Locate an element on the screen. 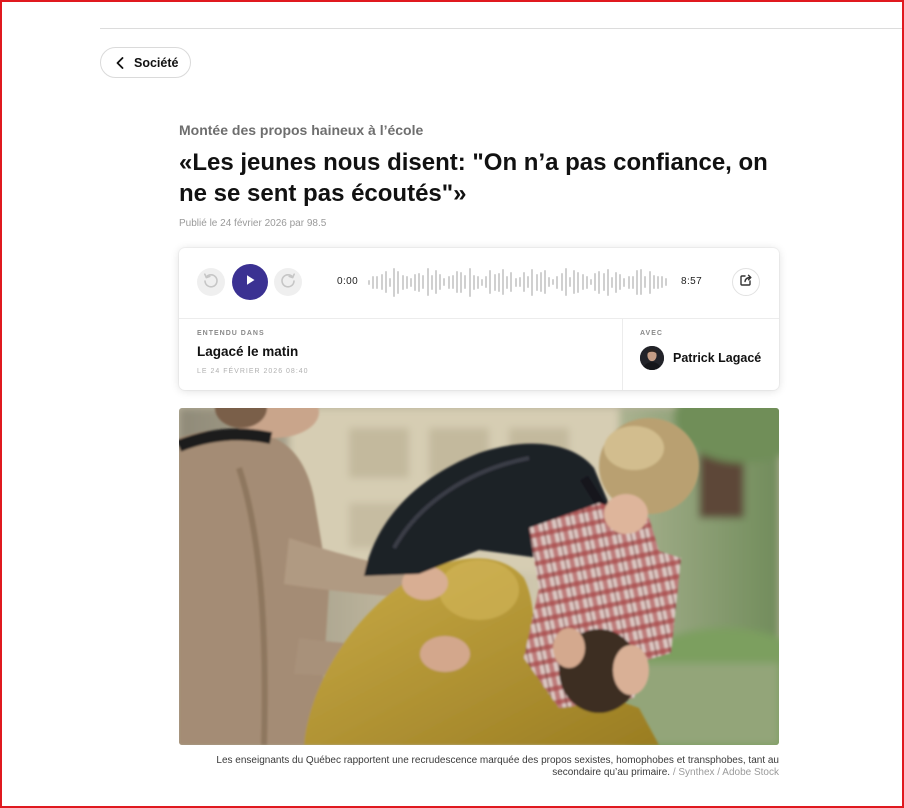  player-divider is located at coordinates (479, 318).